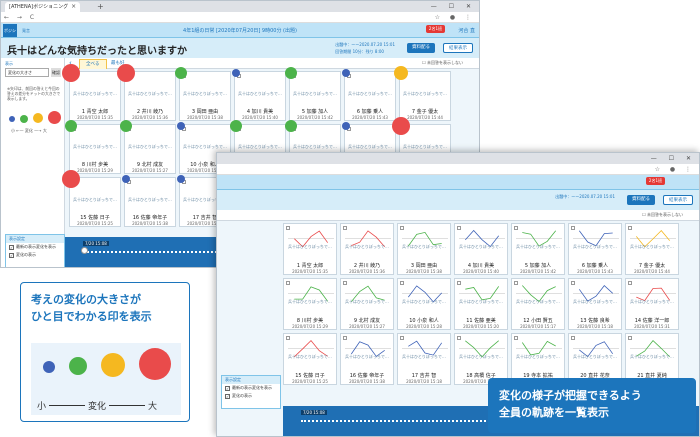 The image size is (700, 437). I want to click on timeline-start-handle, so click(84, 250).